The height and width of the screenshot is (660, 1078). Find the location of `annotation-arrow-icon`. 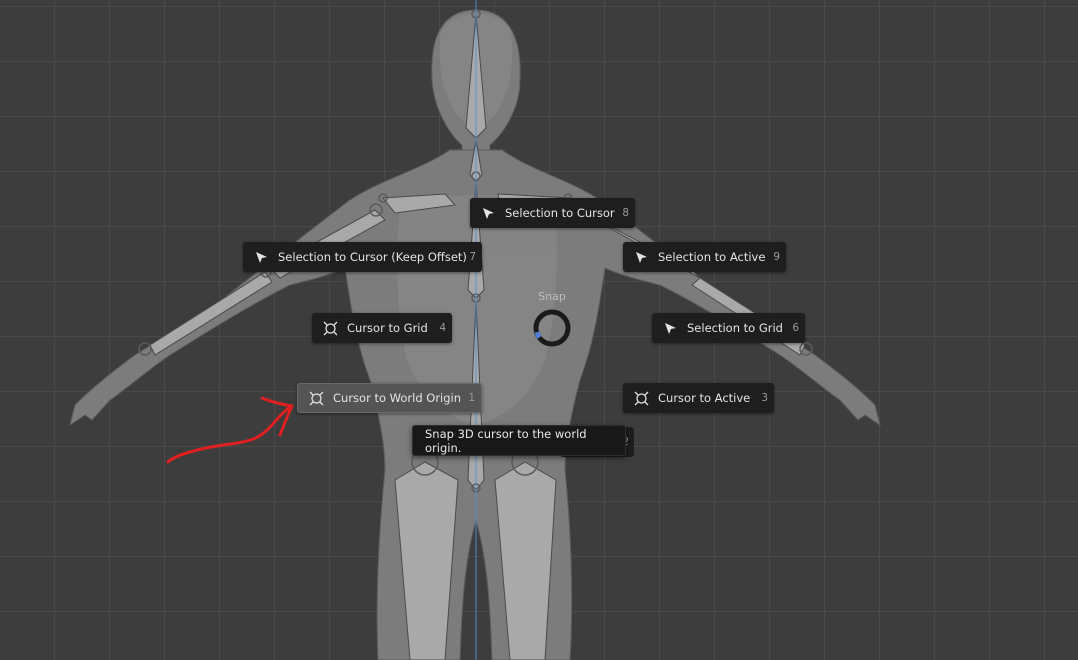

annotation-arrow-icon is located at coordinates (230, 430).